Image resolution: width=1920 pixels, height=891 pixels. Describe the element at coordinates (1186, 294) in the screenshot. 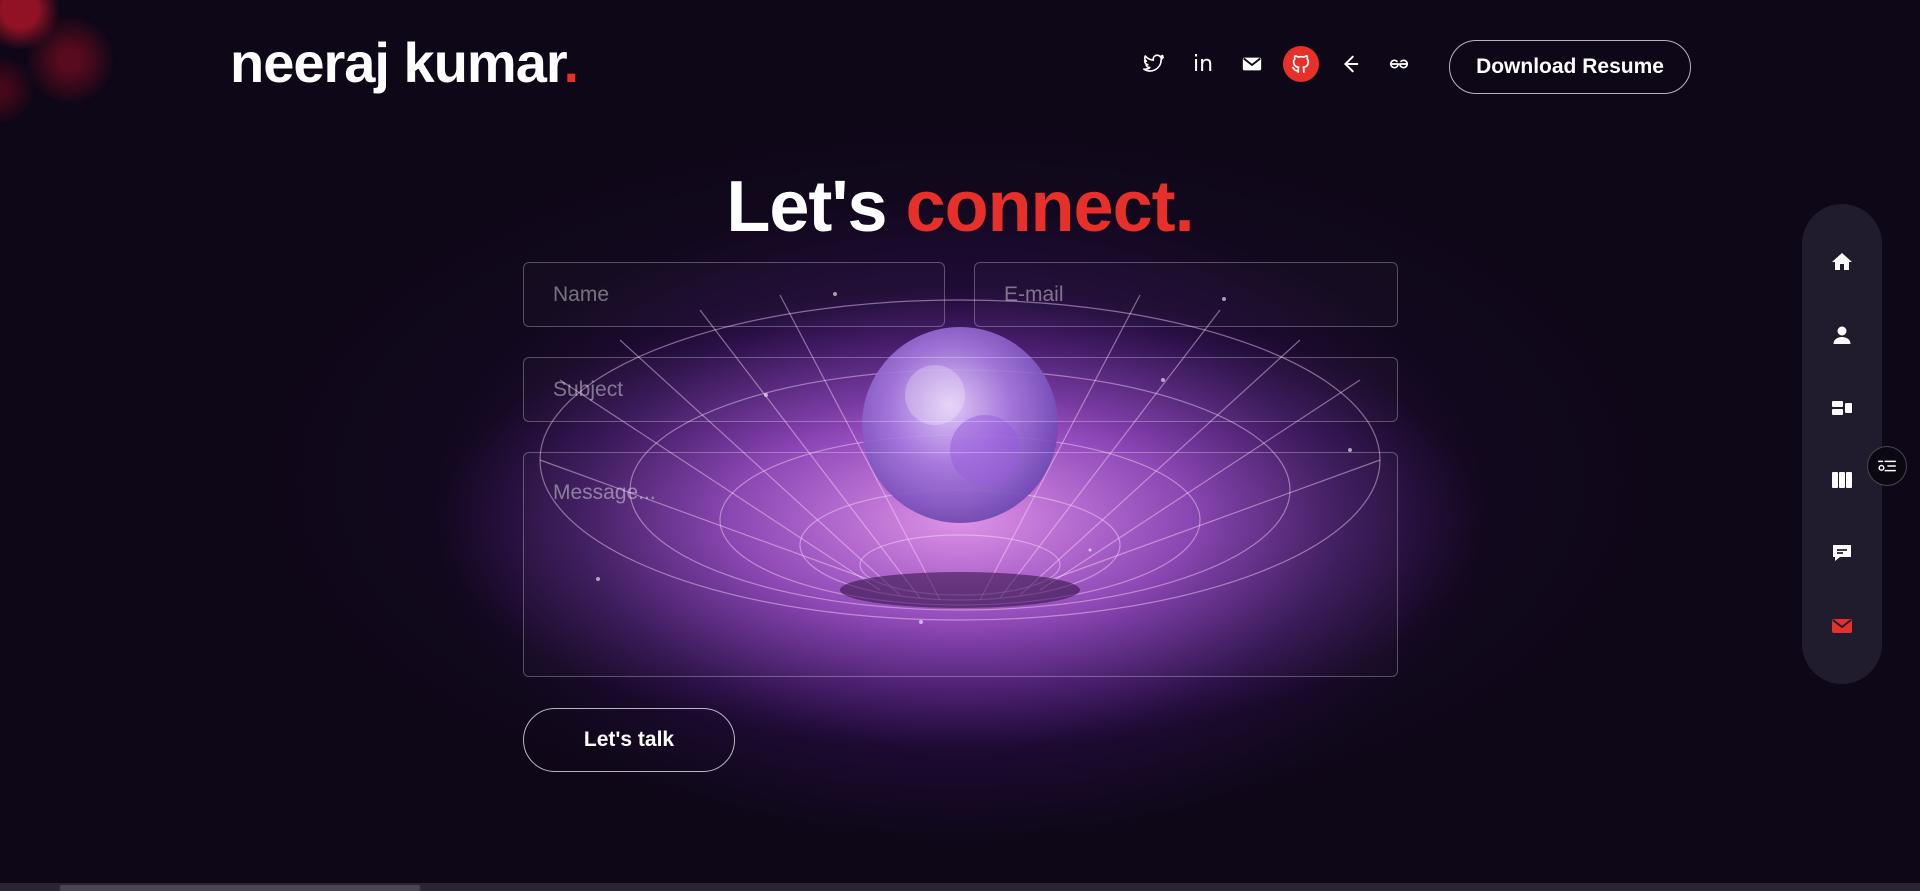

I see `email-input` at that location.